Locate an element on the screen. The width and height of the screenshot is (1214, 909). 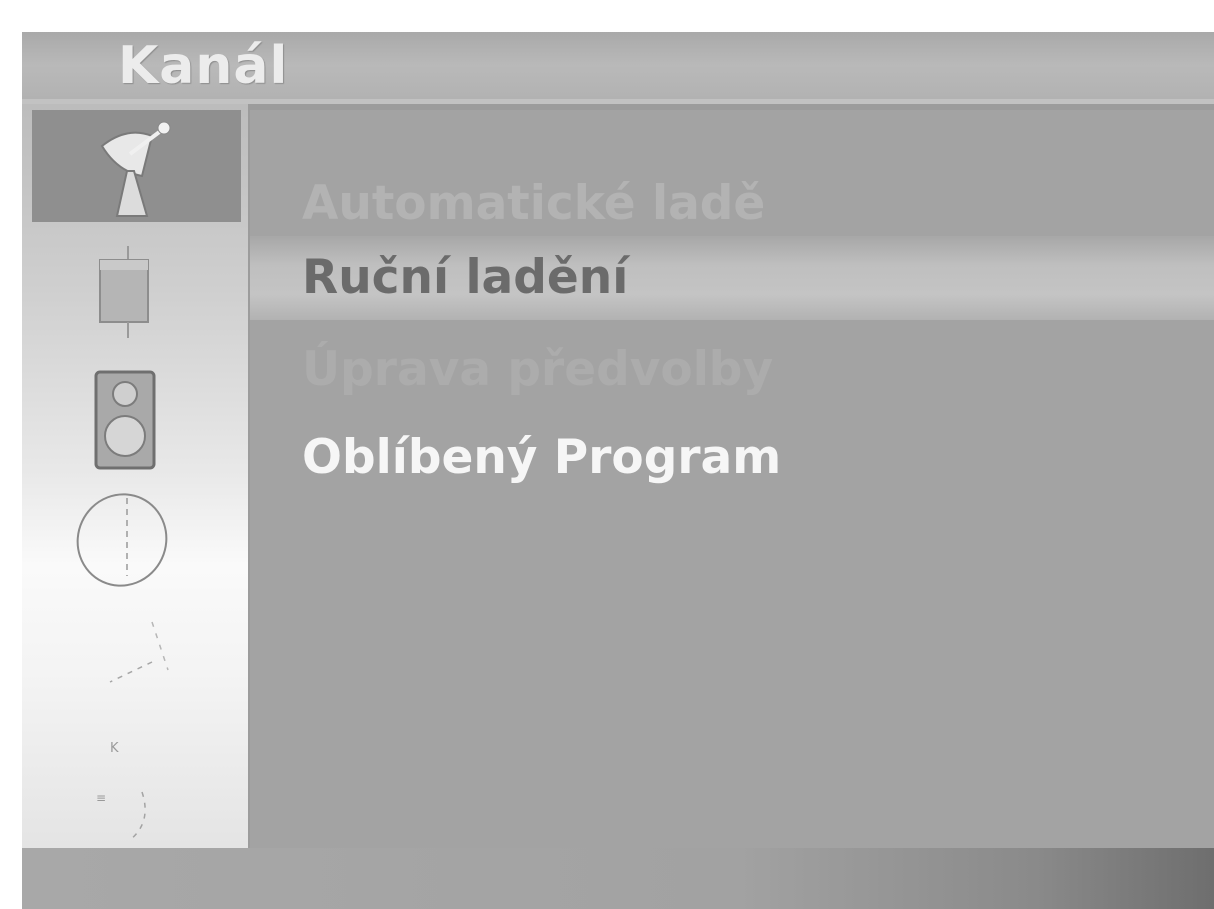
input-icon: K ≡ is located at coordinates (121, 791).